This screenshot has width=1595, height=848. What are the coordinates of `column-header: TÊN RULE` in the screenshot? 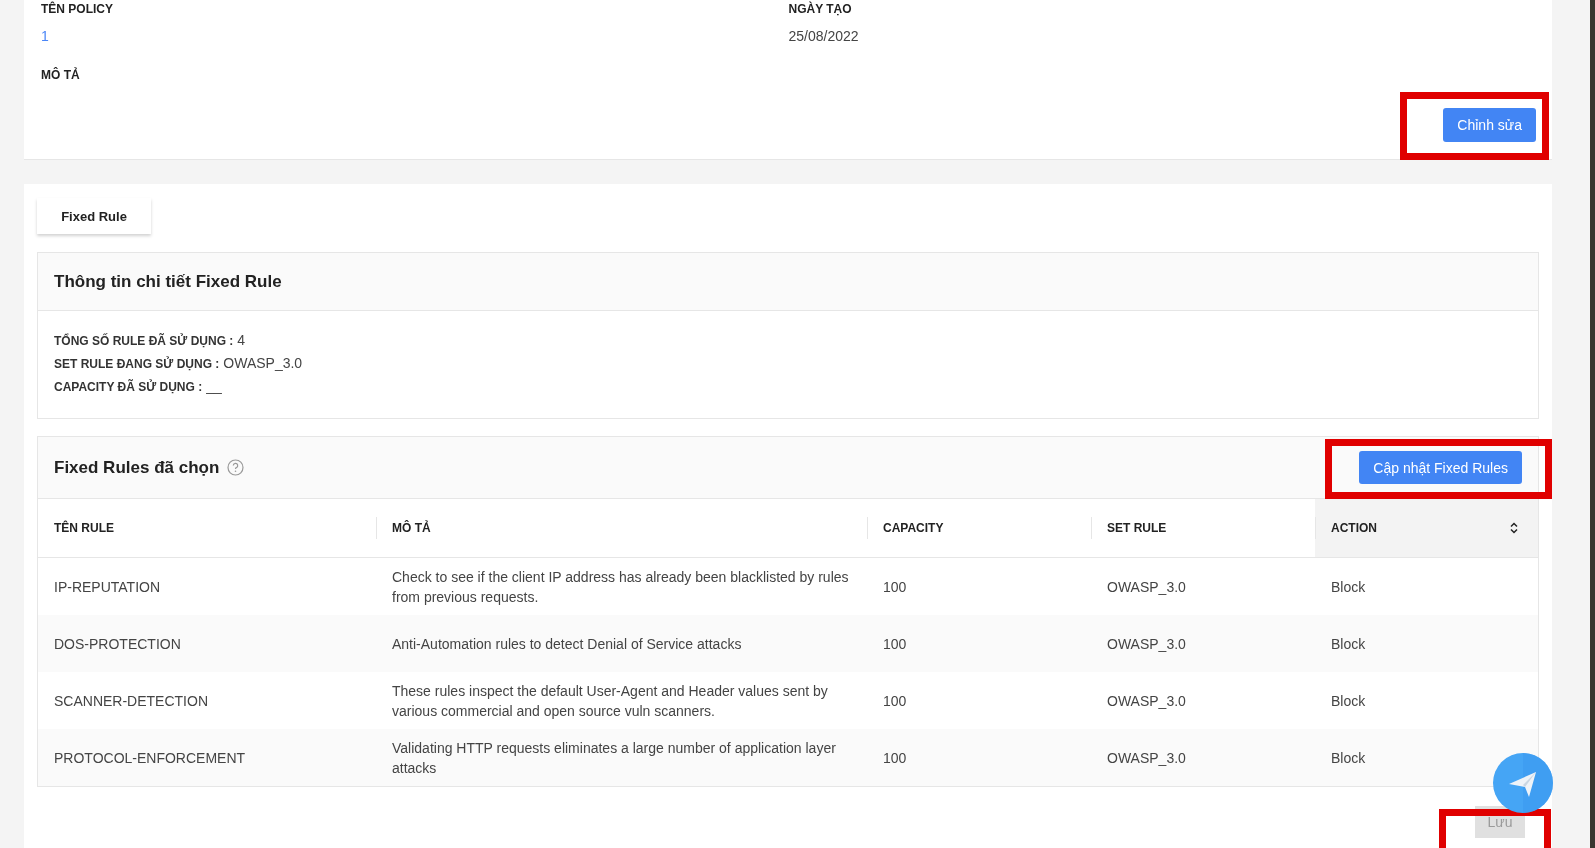 It's located at (207, 528).